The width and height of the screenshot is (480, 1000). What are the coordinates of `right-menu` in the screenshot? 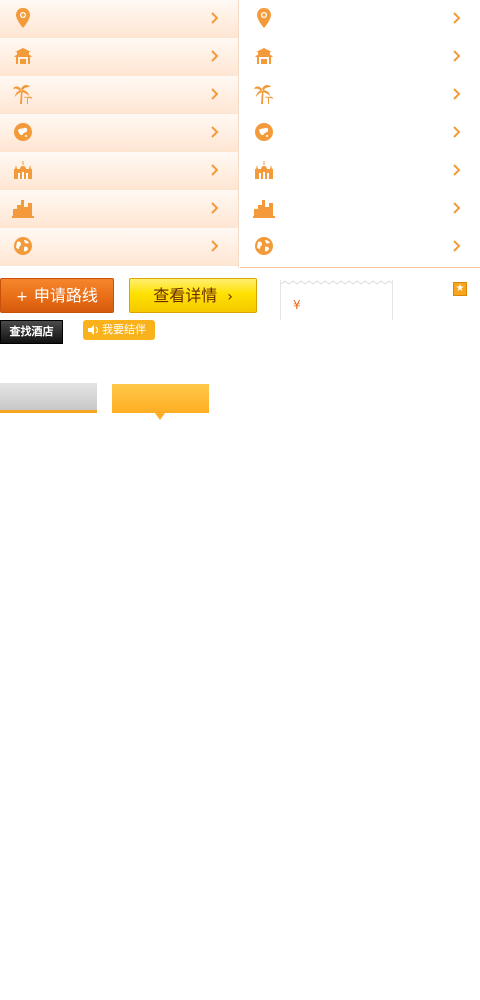 It's located at (360, 134).